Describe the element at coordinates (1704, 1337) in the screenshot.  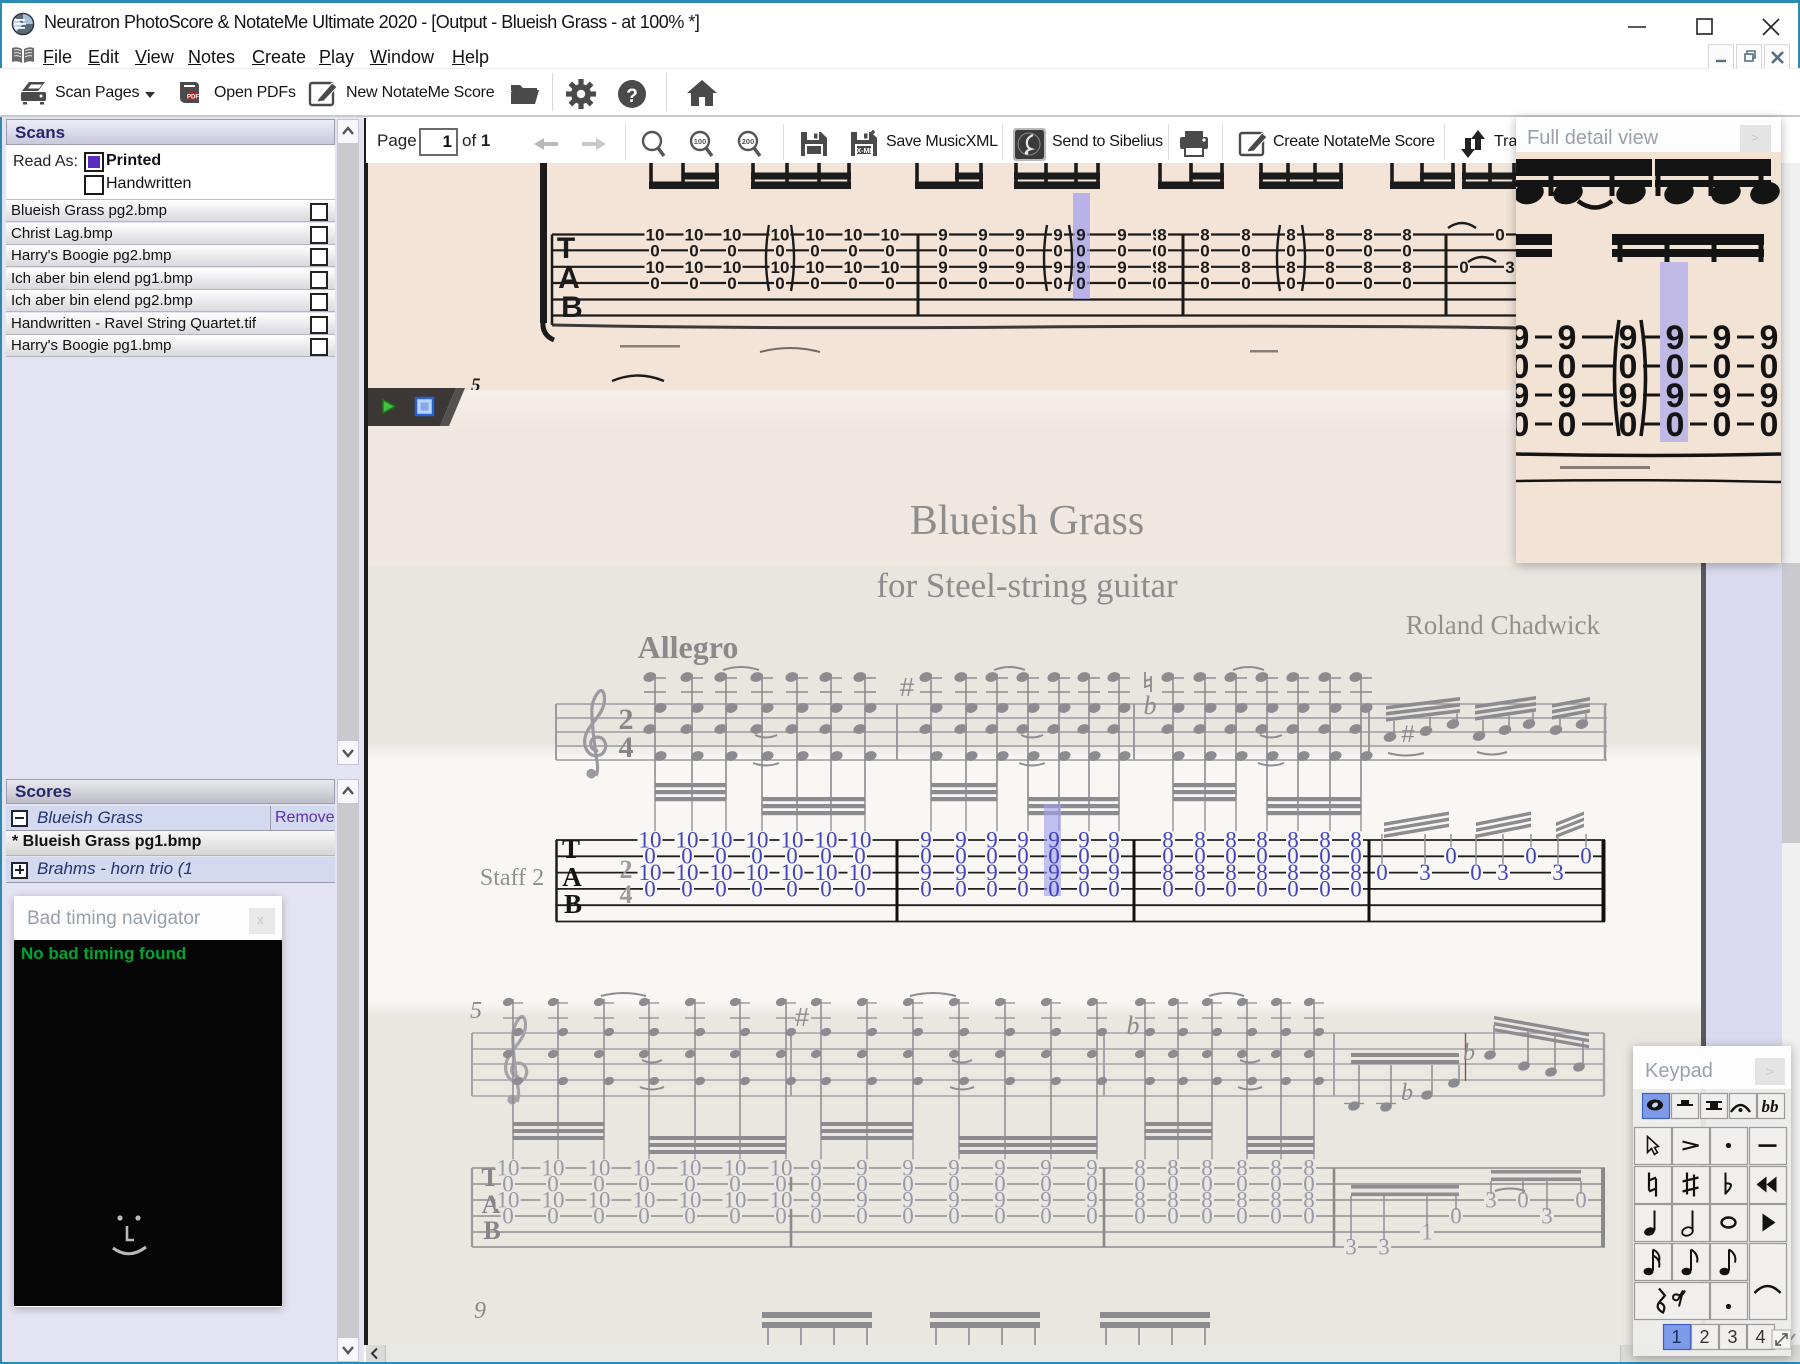
I see `svg-text: 2` at that location.